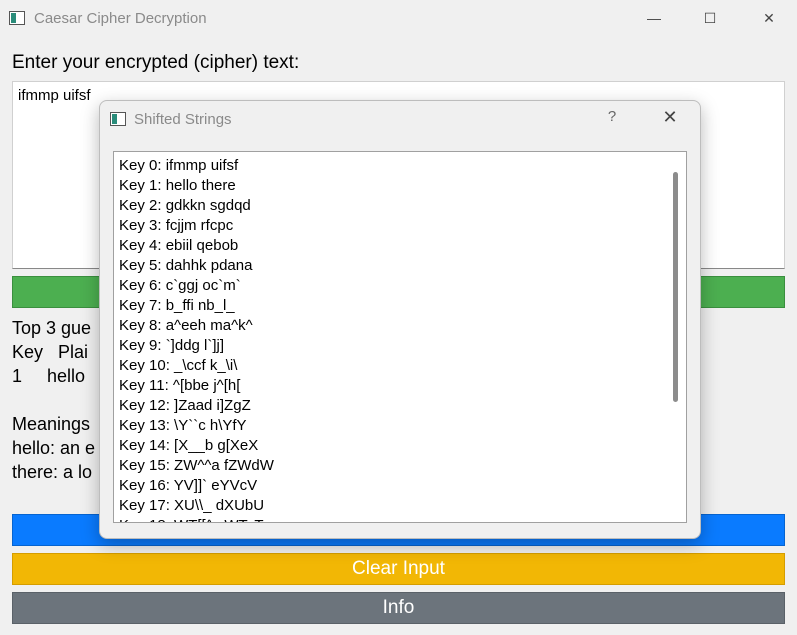 The width and height of the screenshot is (797, 635). What do you see at coordinates (17, 18) in the screenshot?
I see `app-icon` at bounding box center [17, 18].